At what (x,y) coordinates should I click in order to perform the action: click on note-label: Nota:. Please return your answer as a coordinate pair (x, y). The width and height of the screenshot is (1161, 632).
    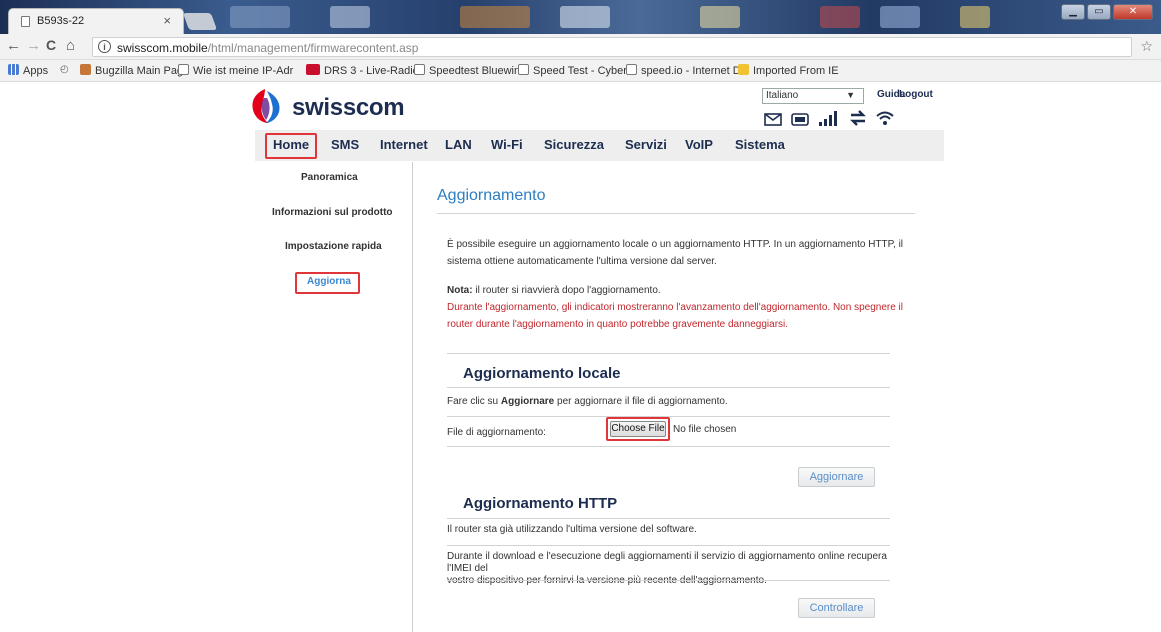
    Looking at the image, I should click on (460, 290).